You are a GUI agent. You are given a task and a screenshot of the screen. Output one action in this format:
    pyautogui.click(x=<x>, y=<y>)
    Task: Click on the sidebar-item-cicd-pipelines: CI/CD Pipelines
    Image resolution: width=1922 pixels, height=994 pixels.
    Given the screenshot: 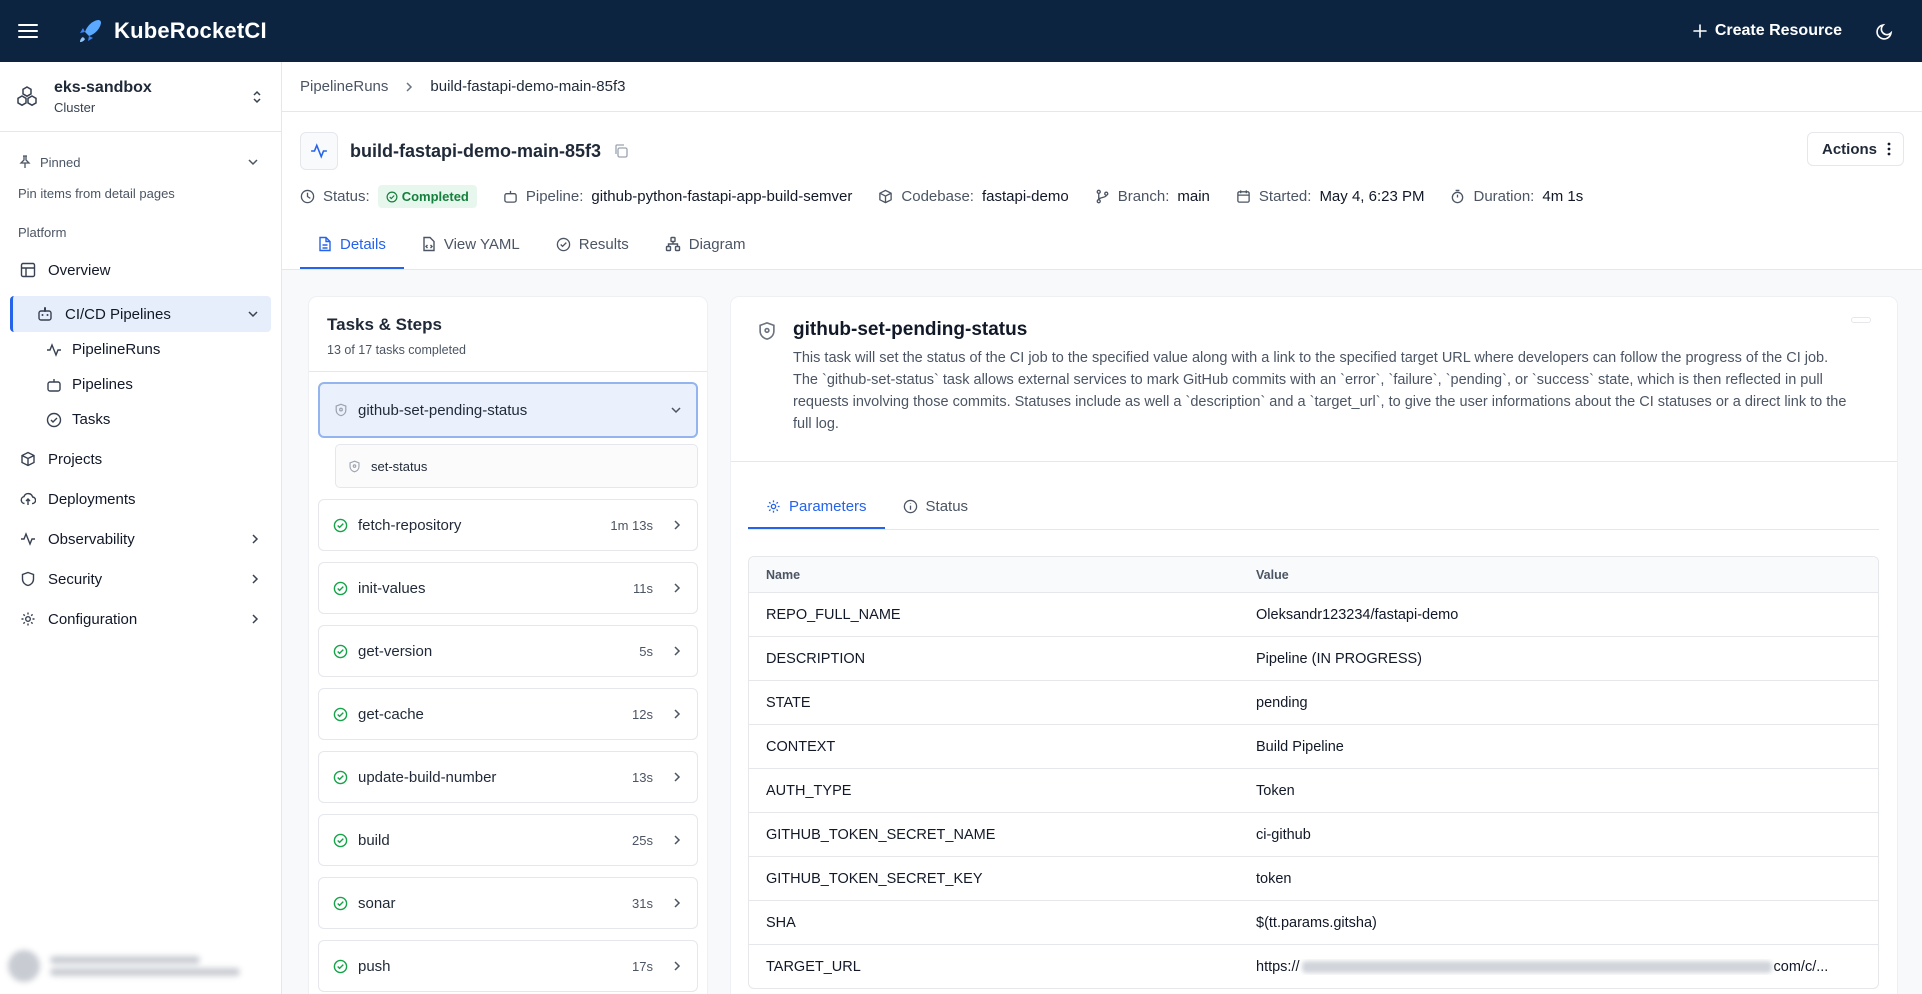 What is the action you would take?
    pyautogui.click(x=140, y=314)
    